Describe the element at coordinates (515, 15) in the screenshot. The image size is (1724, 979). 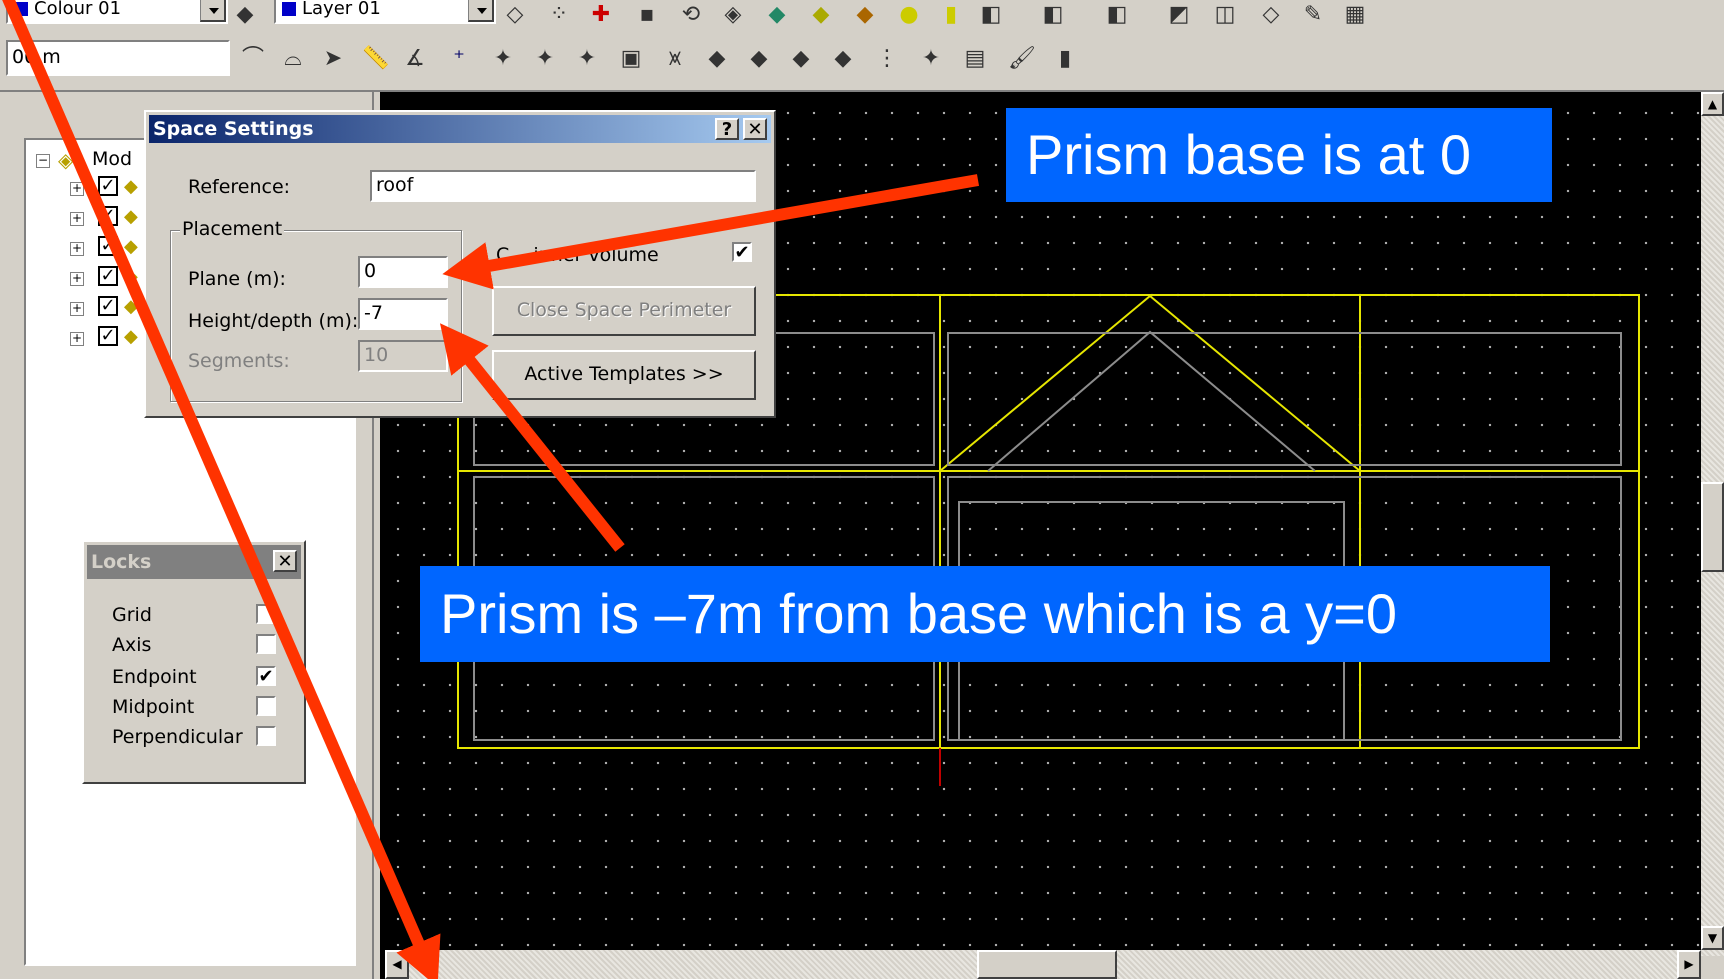
I see `layer-tool-icon: ◇` at that location.